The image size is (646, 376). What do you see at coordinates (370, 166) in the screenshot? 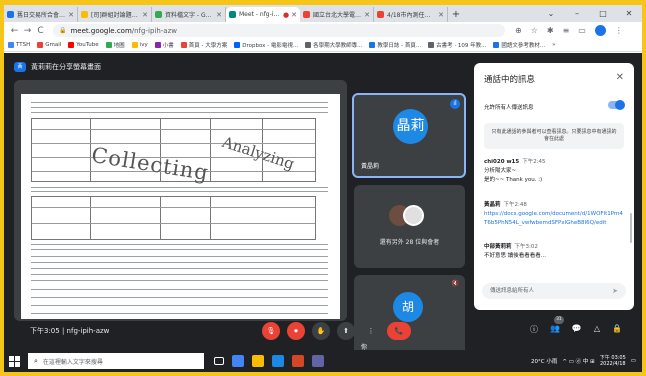
I see `participant-name: 黃晶莉` at bounding box center [370, 166].